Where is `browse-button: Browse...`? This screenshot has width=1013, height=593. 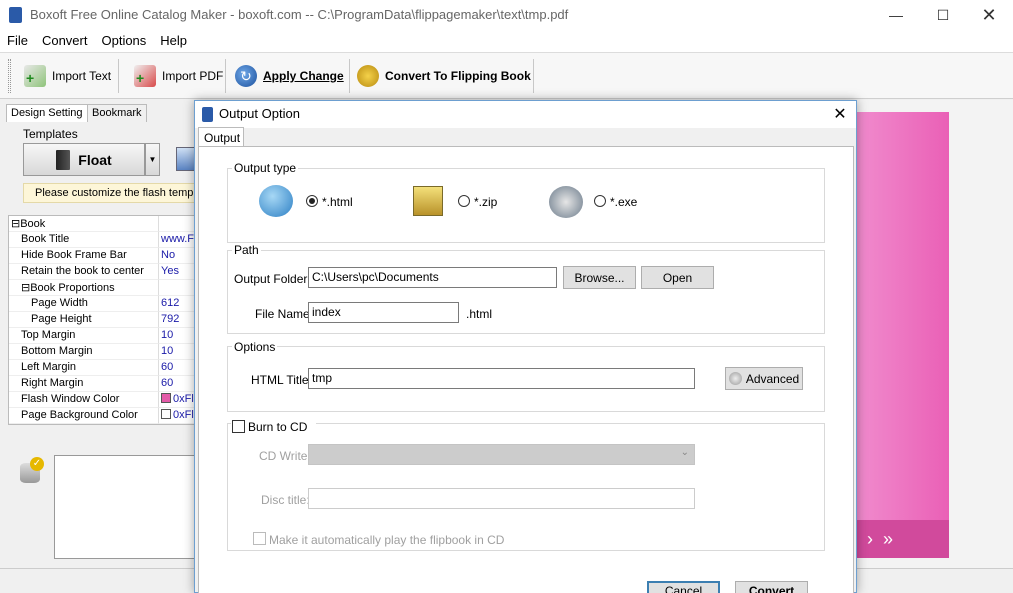
browse-button: Browse... is located at coordinates (599, 277).